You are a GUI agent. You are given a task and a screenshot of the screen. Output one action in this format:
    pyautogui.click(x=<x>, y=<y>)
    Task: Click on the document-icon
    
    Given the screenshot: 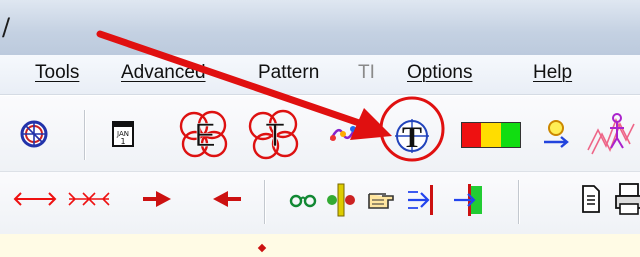 What is the action you would take?
    pyautogui.click(x=591, y=199)
    